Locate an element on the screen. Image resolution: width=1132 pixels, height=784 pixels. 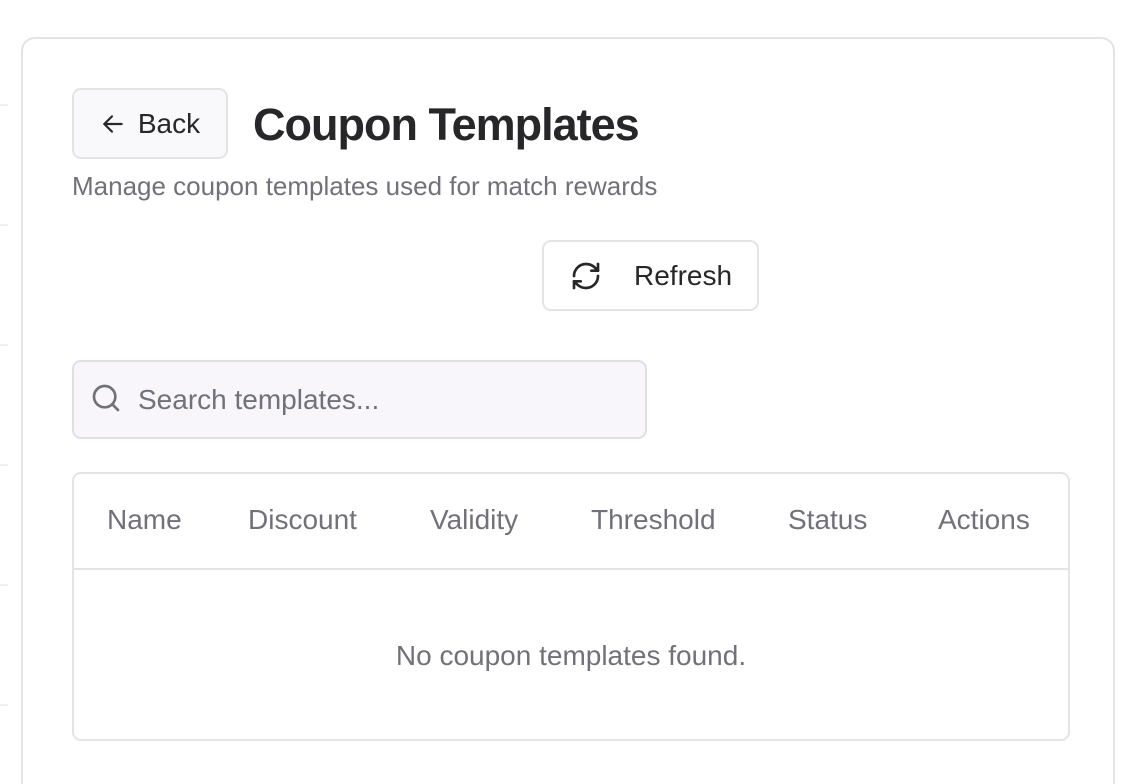
column-header-validity: Validity is located at coordinates (474, 519).